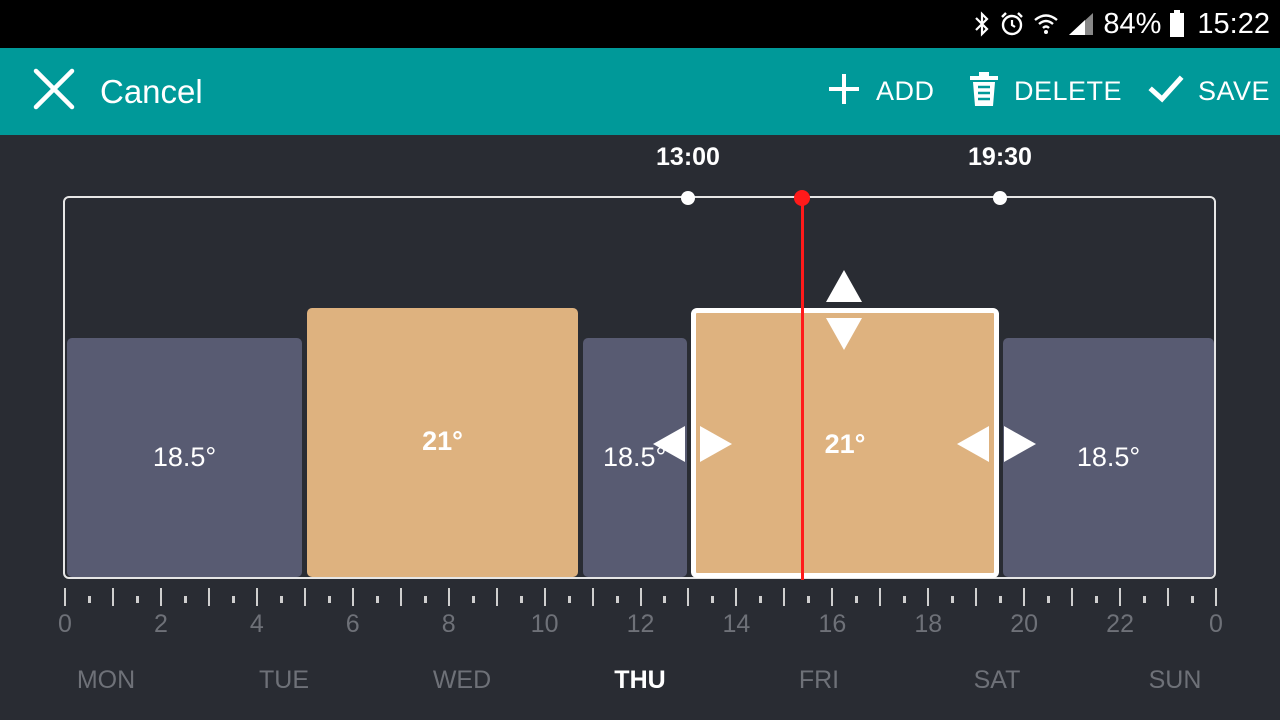  What do you see at coordinates (1177, 24) in the screenshot?
I see `battery-icon` at bounding box center [1177, 24].